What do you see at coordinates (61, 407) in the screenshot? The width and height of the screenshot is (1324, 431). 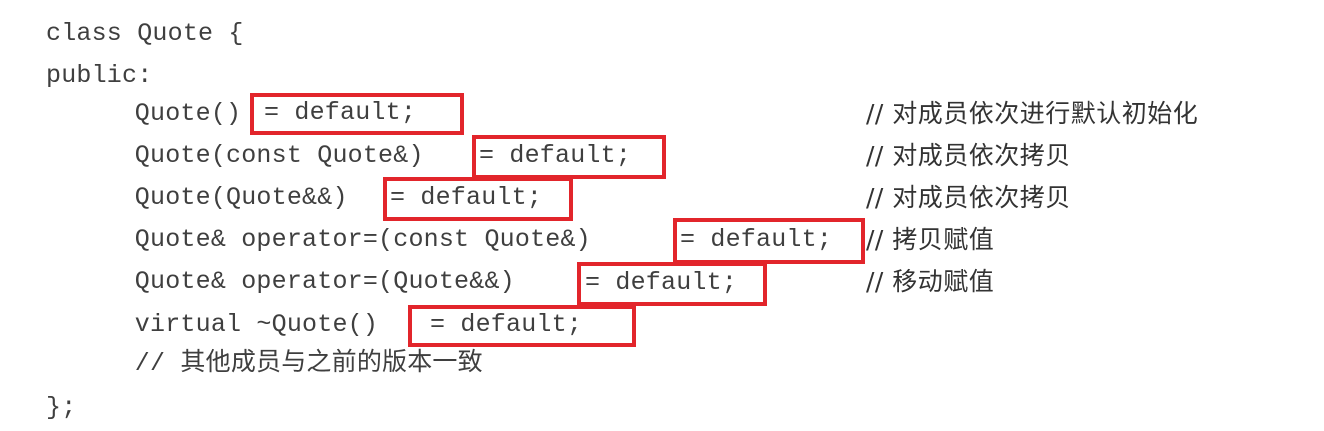 I see `code-line-class-end: };` at bounding box center [61, 407].